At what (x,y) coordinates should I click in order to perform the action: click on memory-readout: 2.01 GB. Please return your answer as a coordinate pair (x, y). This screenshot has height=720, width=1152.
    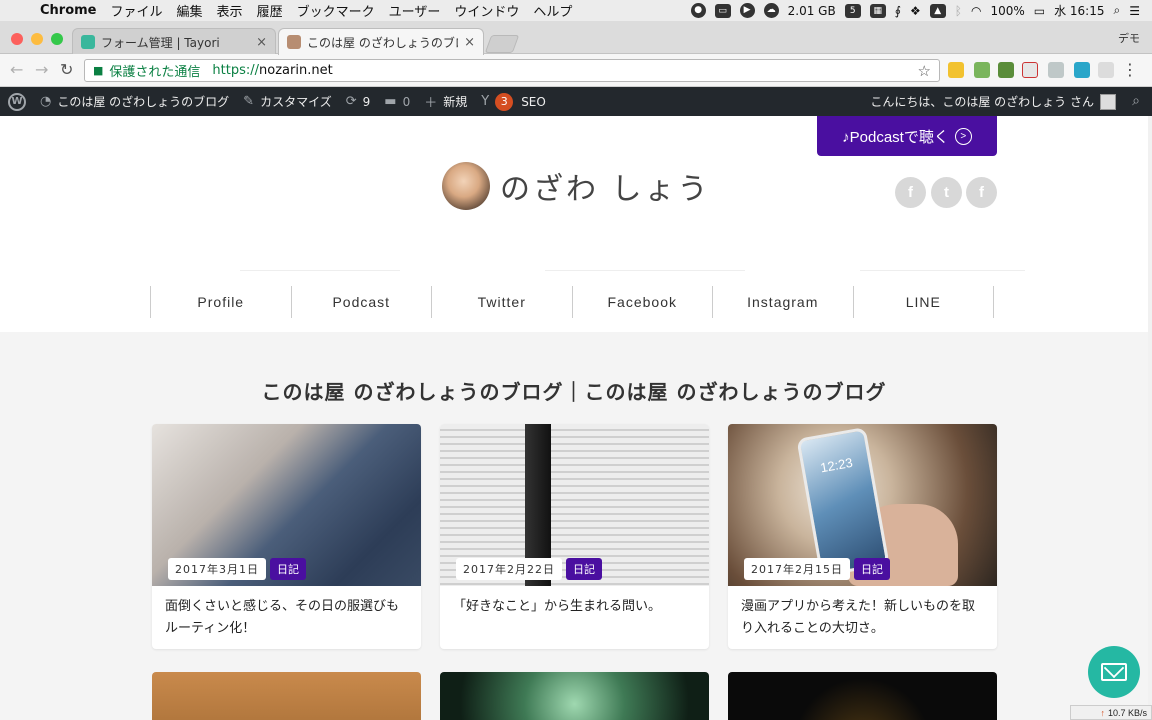
    Looking at the image, I should click on (812, 11).